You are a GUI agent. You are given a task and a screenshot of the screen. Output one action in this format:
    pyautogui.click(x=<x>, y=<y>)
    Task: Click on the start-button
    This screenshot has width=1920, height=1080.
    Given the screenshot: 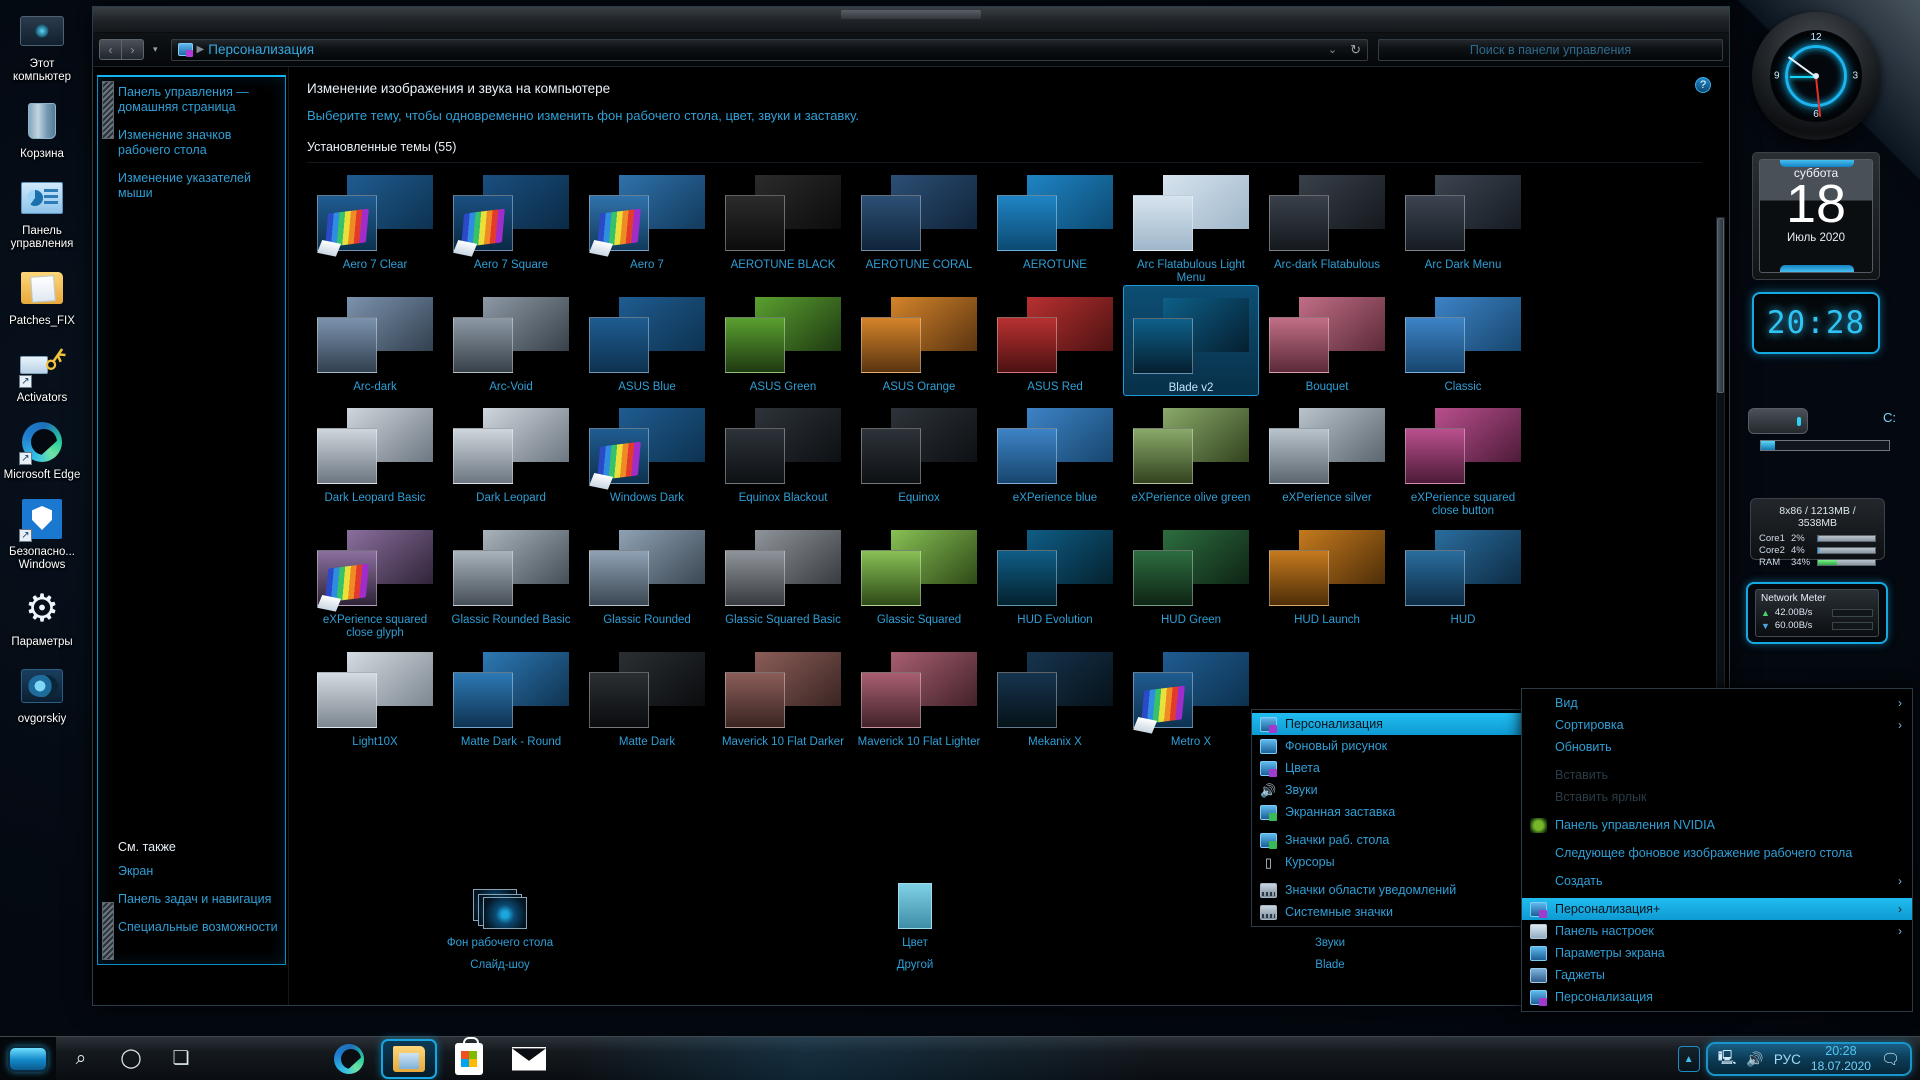 What is the action you would take?
    pyautogui.click(x=28, y=1058)
    